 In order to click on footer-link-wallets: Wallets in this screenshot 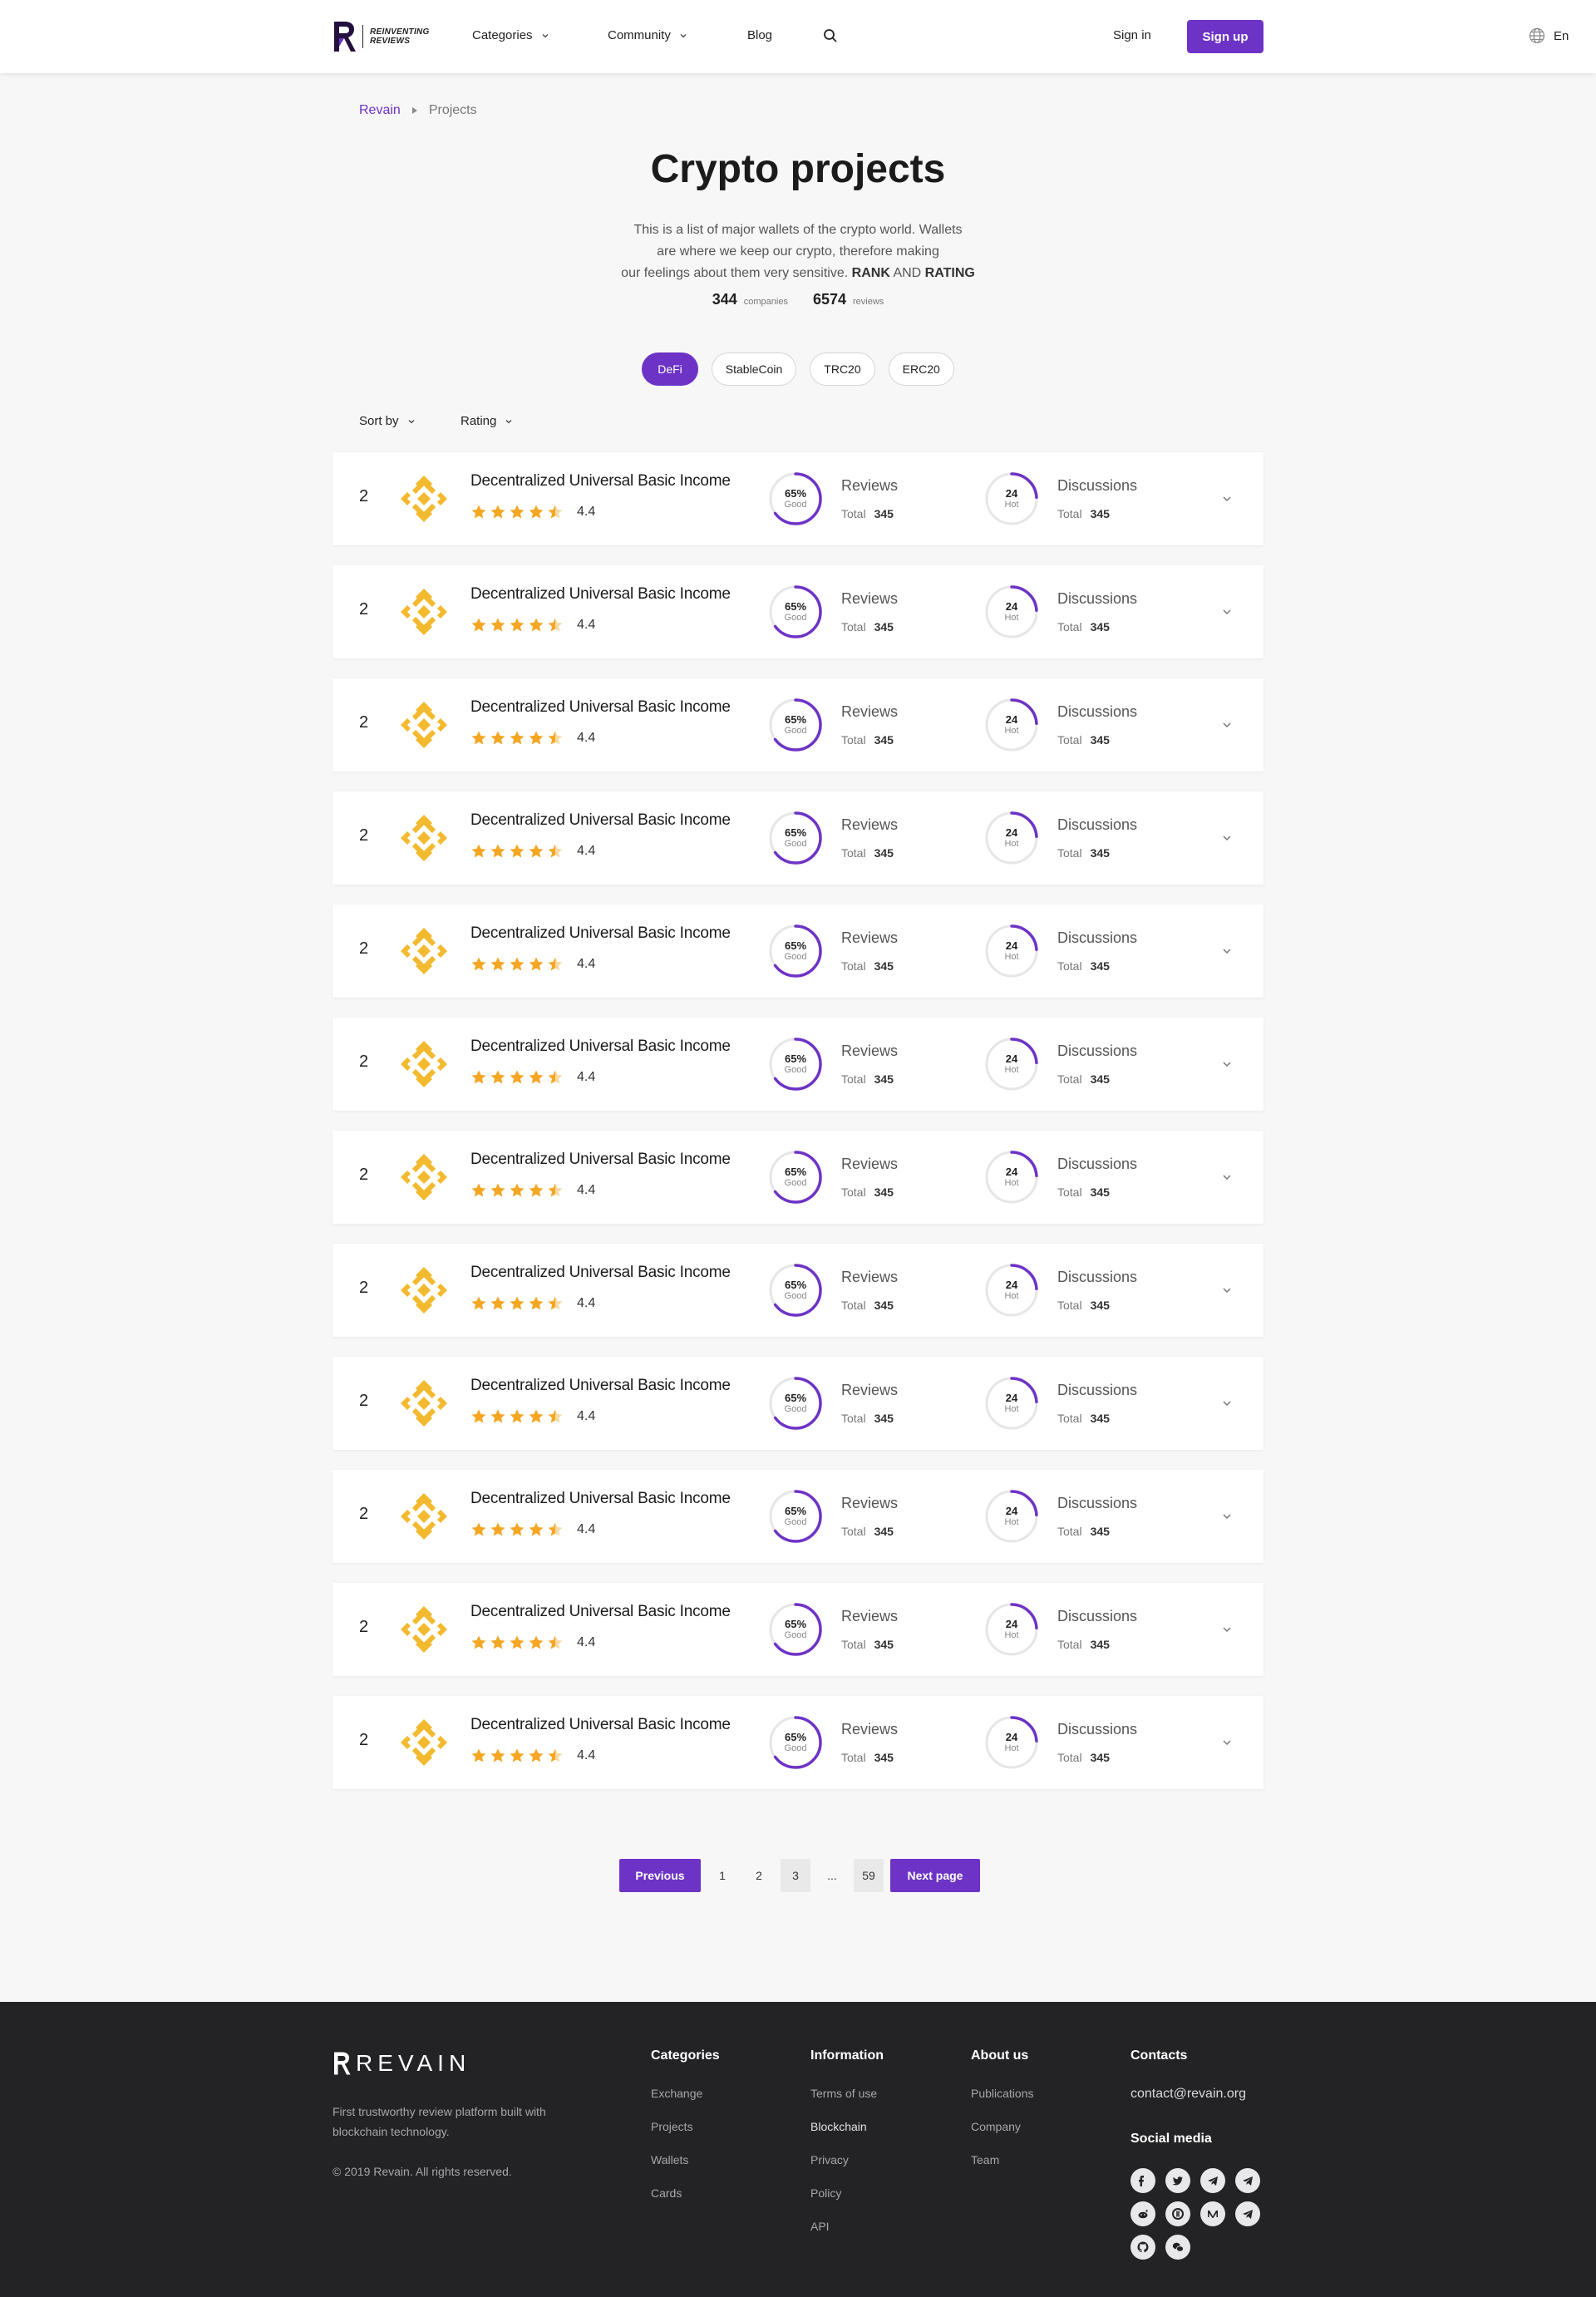, I will do `click(685, 2169)`.